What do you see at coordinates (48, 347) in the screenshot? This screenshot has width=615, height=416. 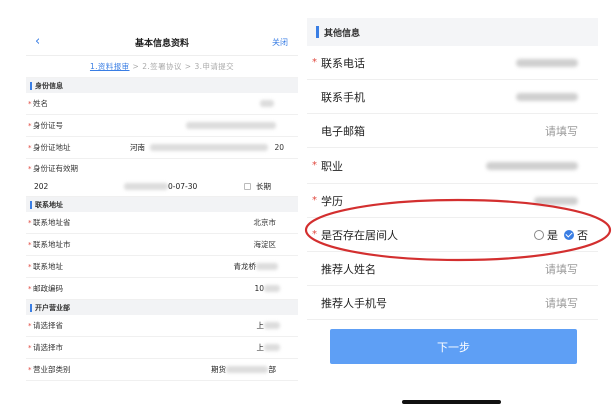 I see `field-label: 请选择市` at bounding box center [48, 347].